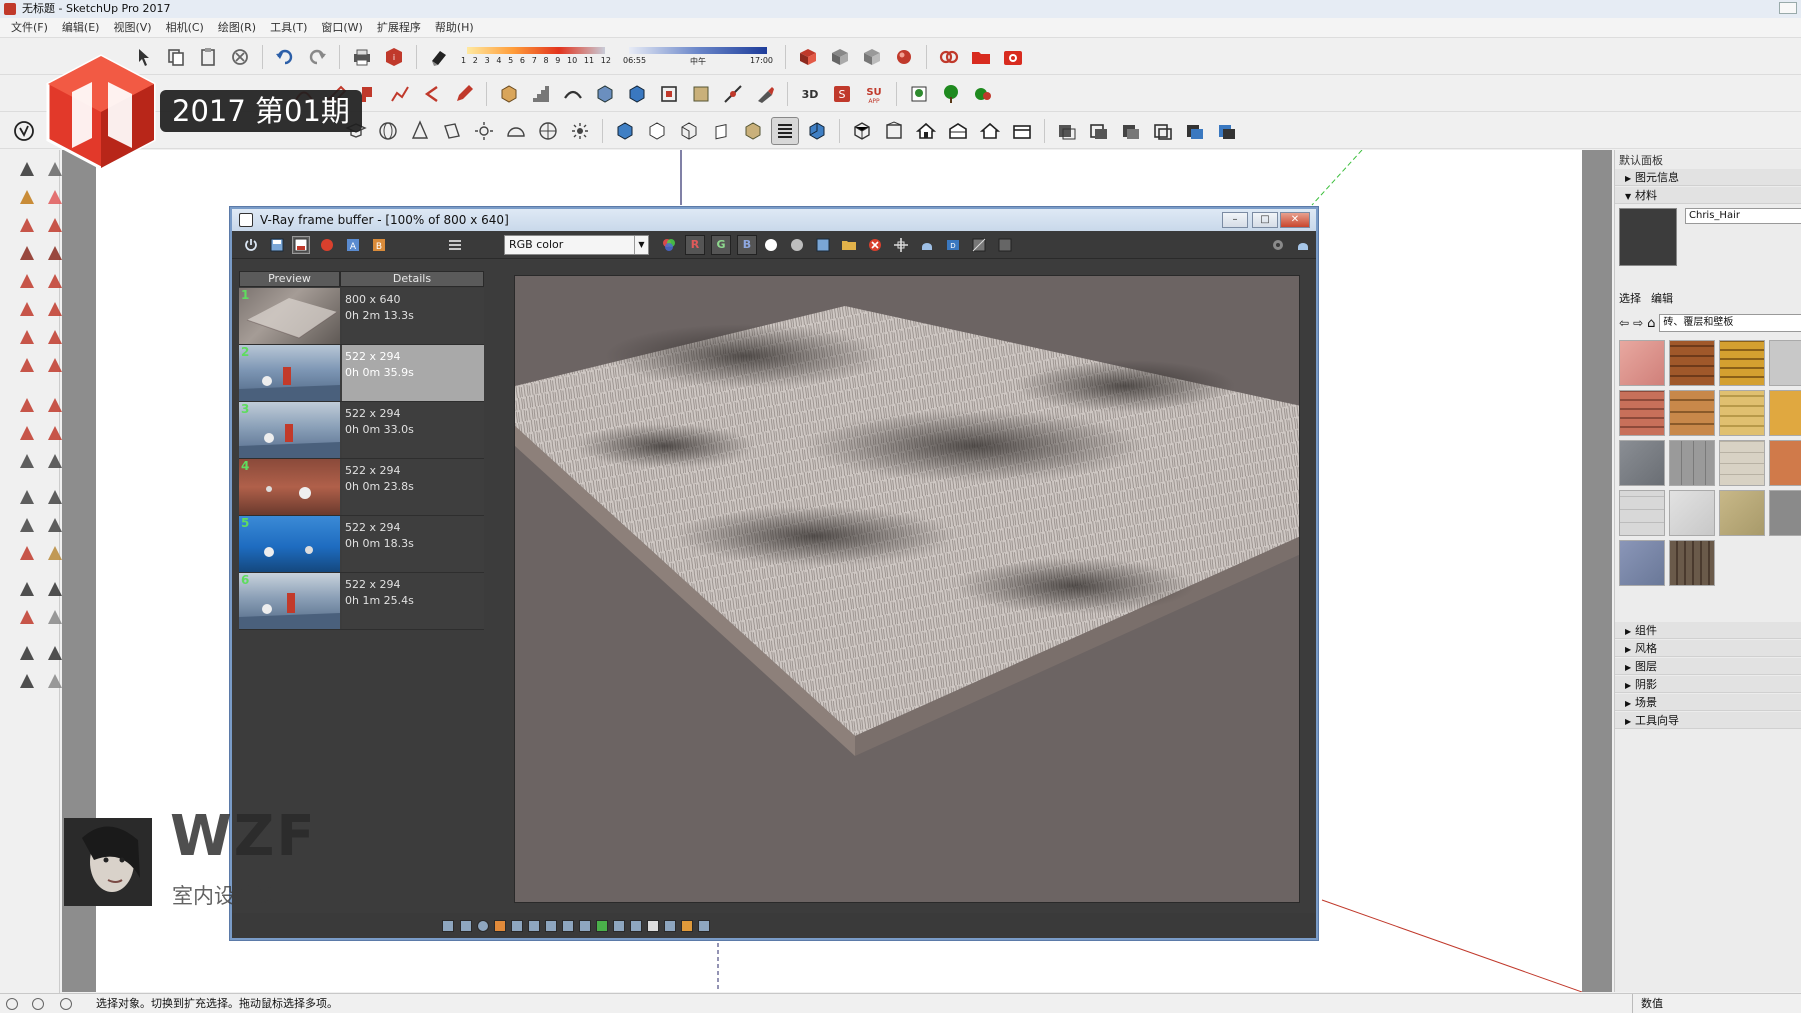  I want to click on track-mouse-icon, so click(448, 926).